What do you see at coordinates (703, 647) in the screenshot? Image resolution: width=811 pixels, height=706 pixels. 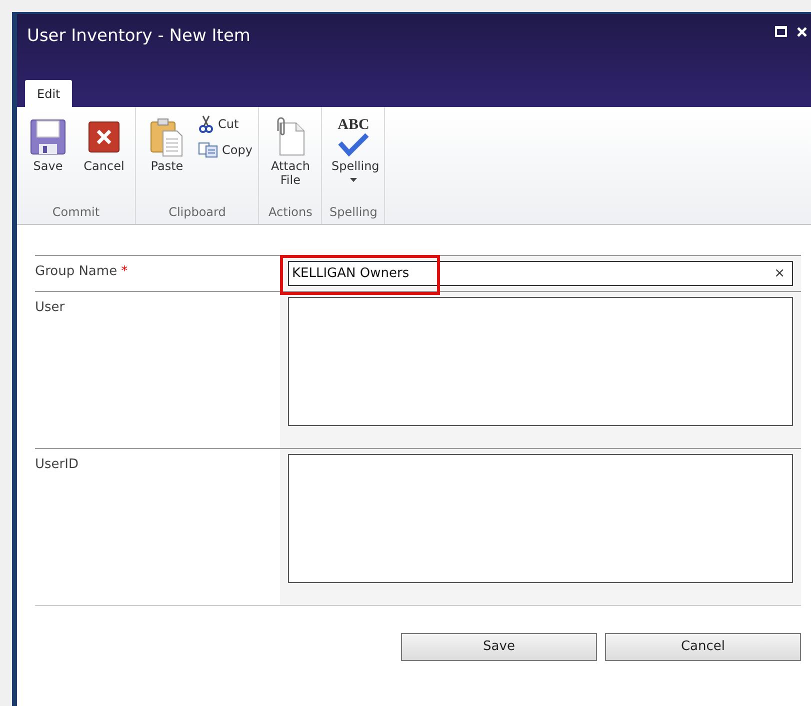 I see `form-button: Cancel` at bounding box center [703, 647].